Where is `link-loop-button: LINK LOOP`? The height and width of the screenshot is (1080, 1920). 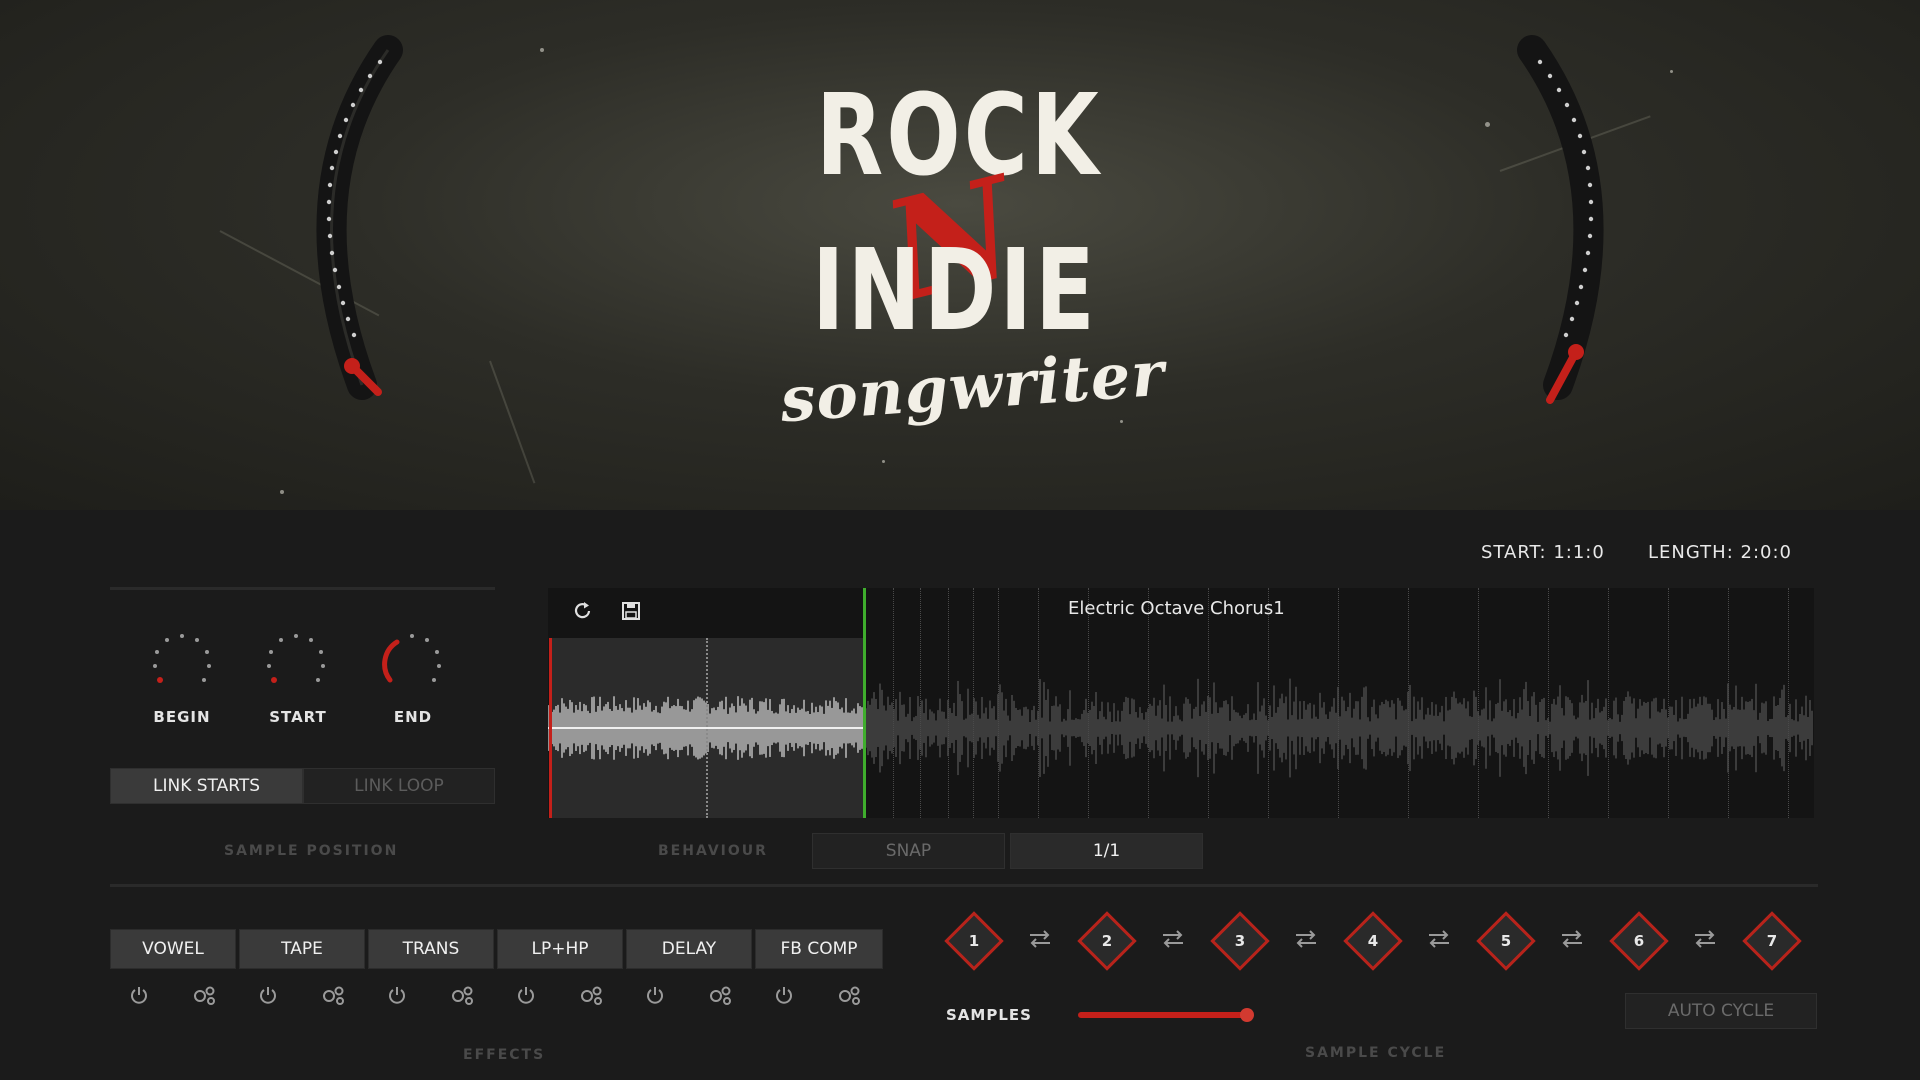
link-loop-button: LINK LOOP is located at coordinates (399, 786).